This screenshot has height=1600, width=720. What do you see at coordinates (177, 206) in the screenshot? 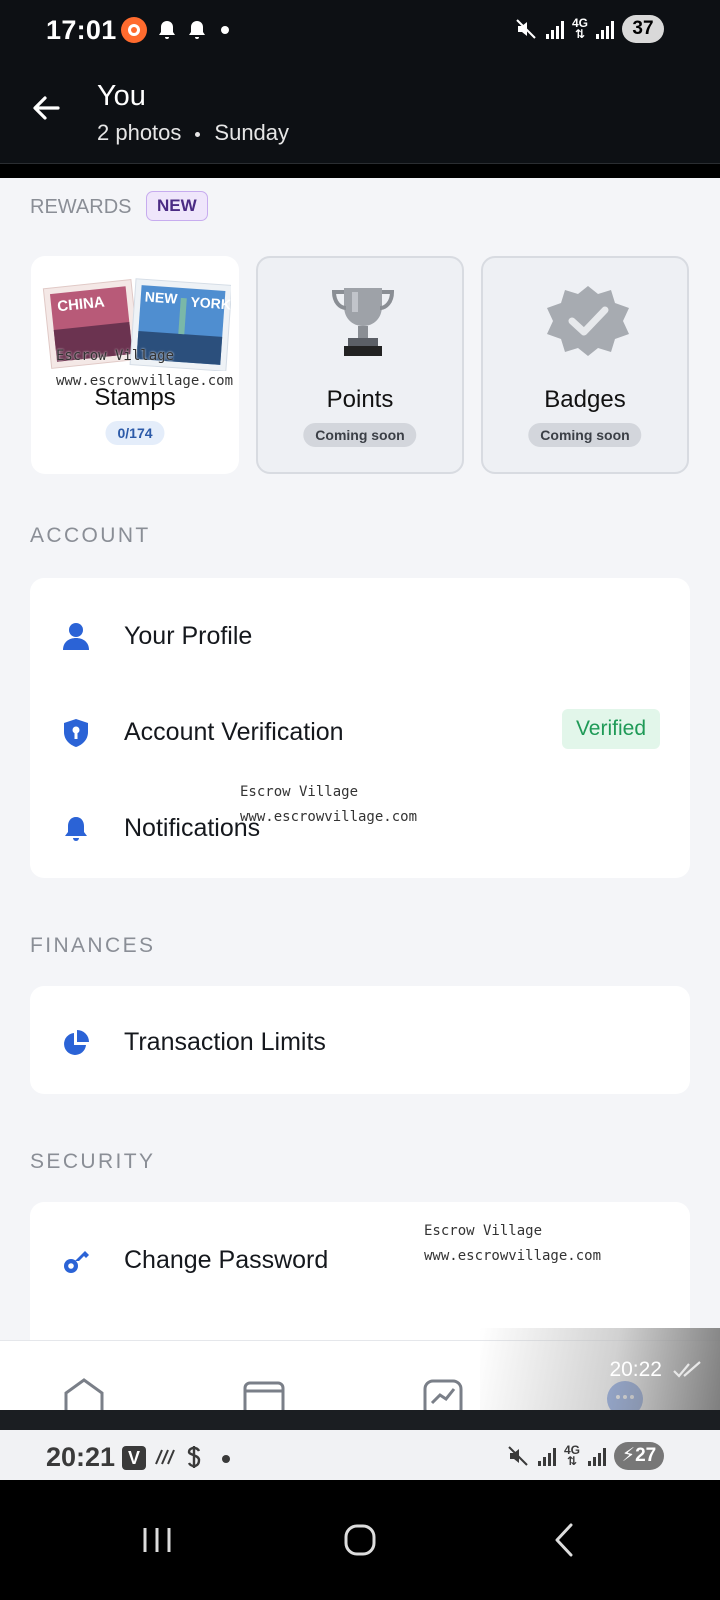
I see `new-badge: NEW` at bounding box center [177, 206].